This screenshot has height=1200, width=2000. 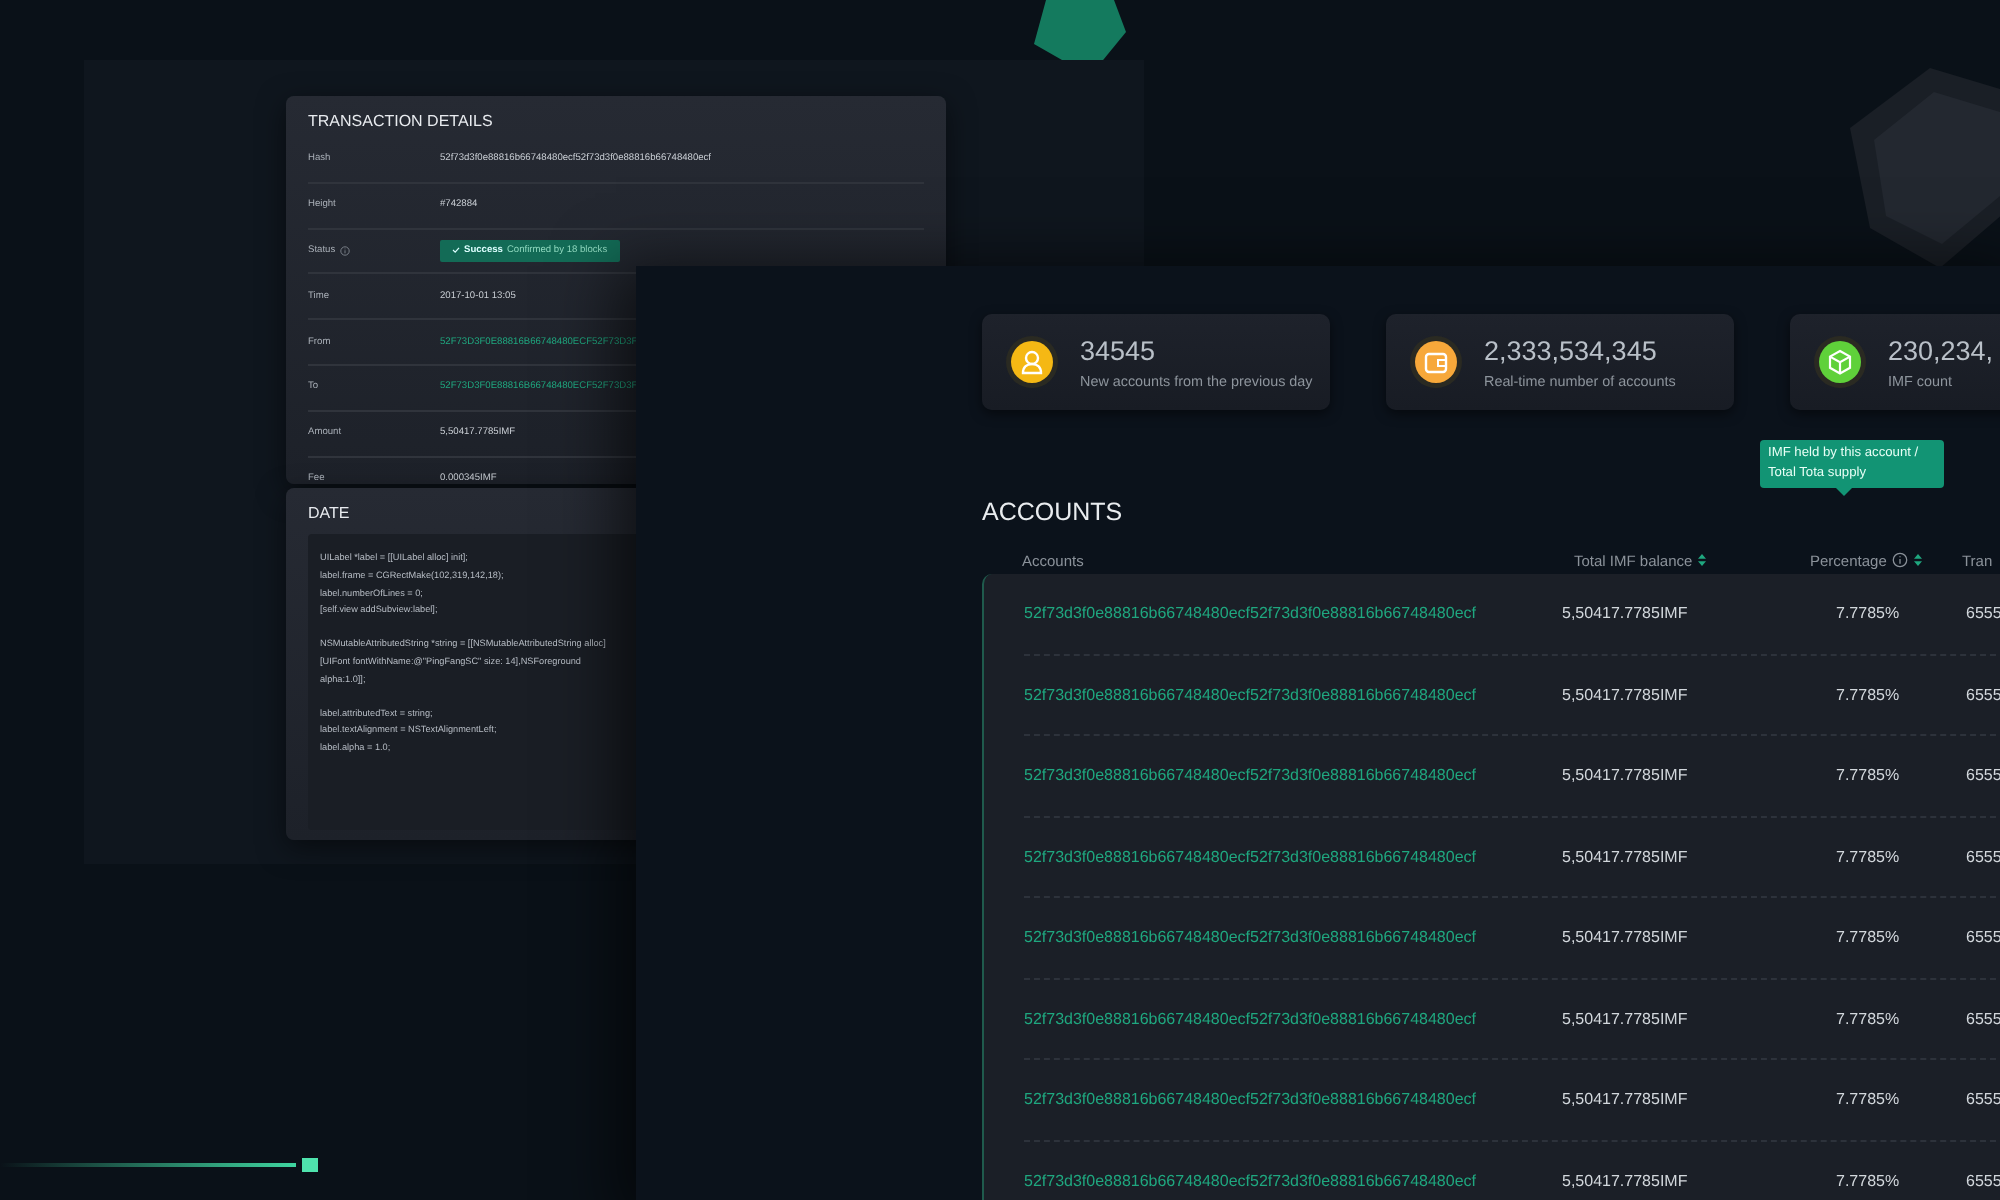 What do you see at coordinates (1119, 350) in the screenshot?
I see `stat-value: 34545` at bounding box center [1119, 350].